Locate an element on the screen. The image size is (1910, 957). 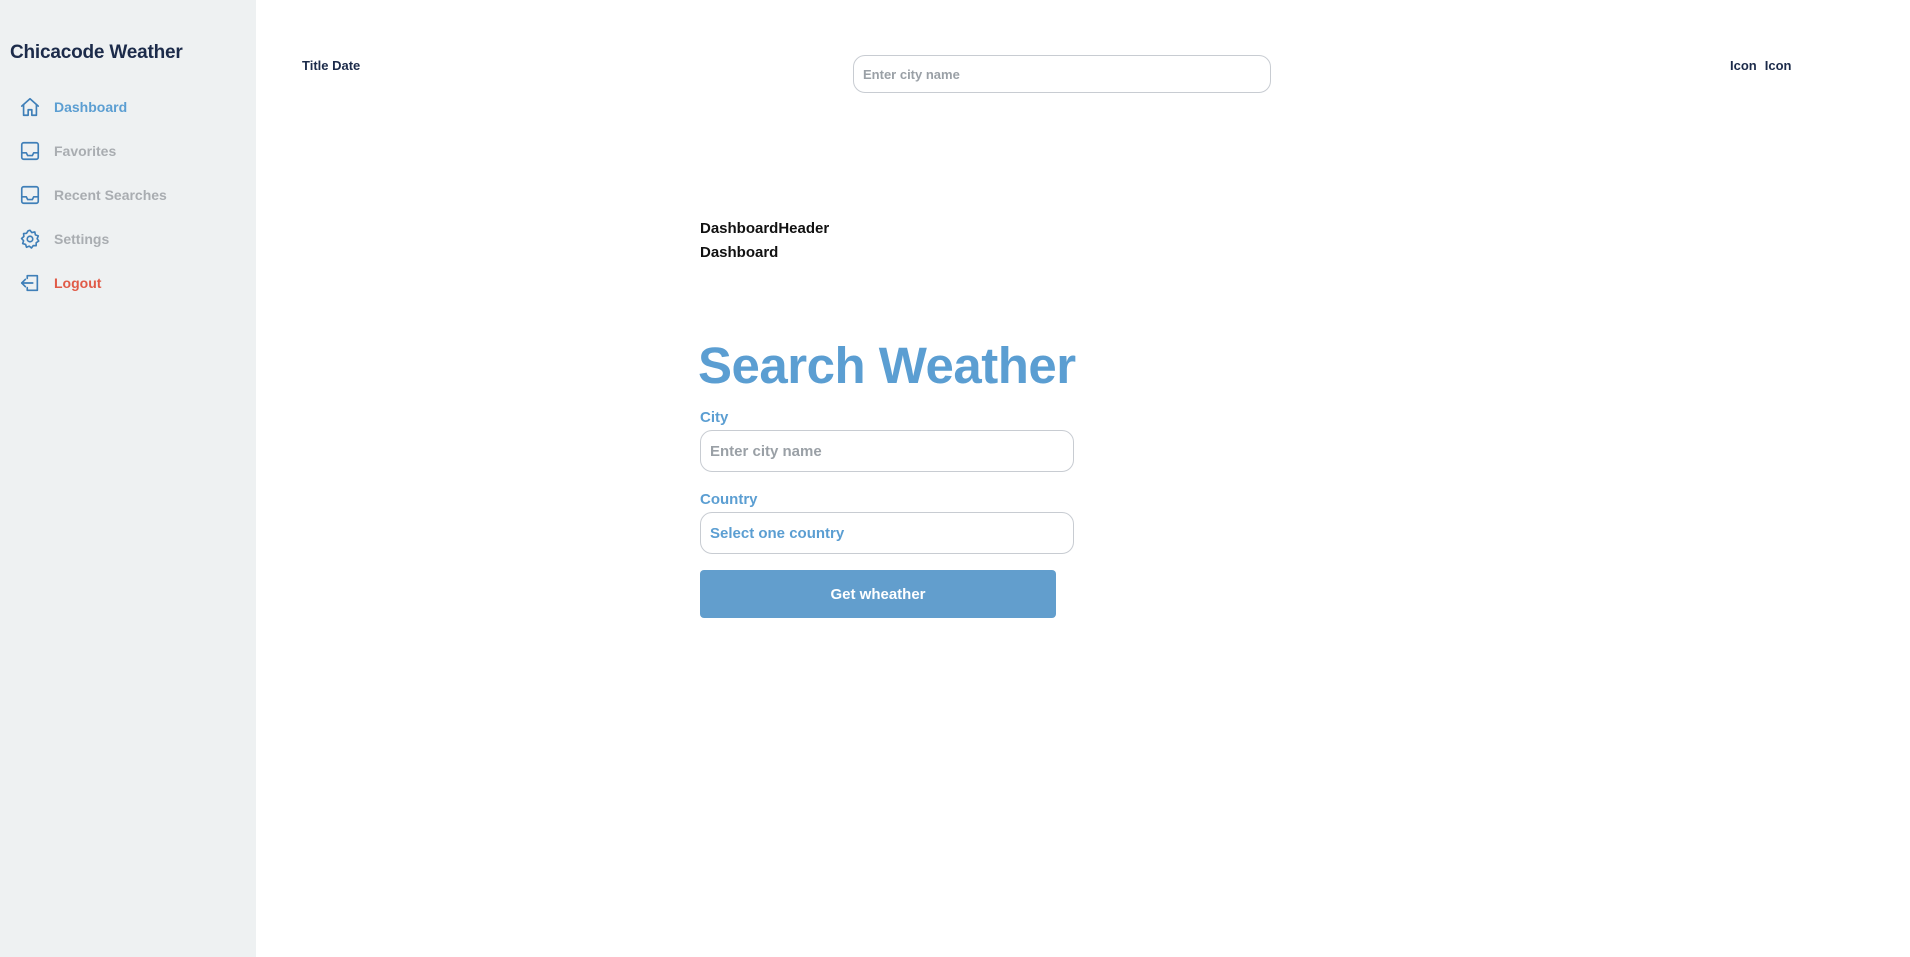
sidebar-item-label: Favorites is located at coordinates (85, 151).